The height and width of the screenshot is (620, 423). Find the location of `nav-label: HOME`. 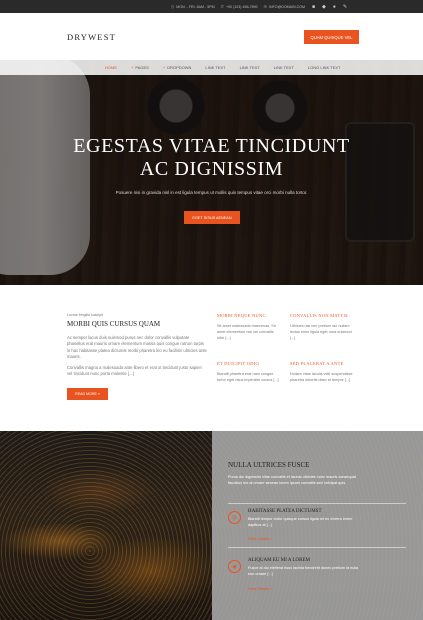

nav-label: HOME is located at coordinates (111, 67).